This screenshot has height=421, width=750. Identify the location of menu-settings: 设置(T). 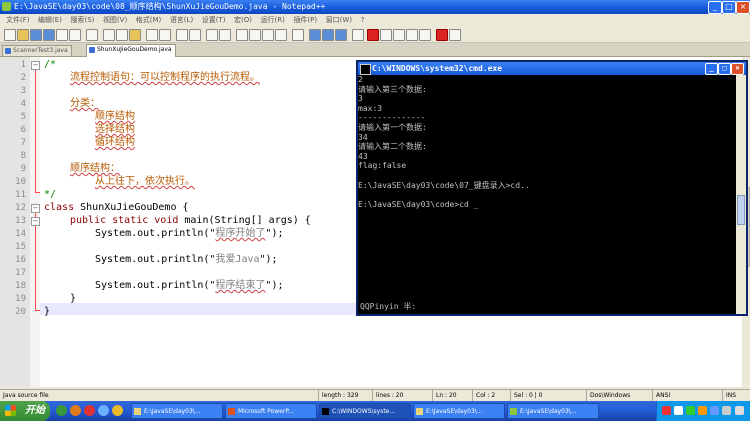
(214, 20).